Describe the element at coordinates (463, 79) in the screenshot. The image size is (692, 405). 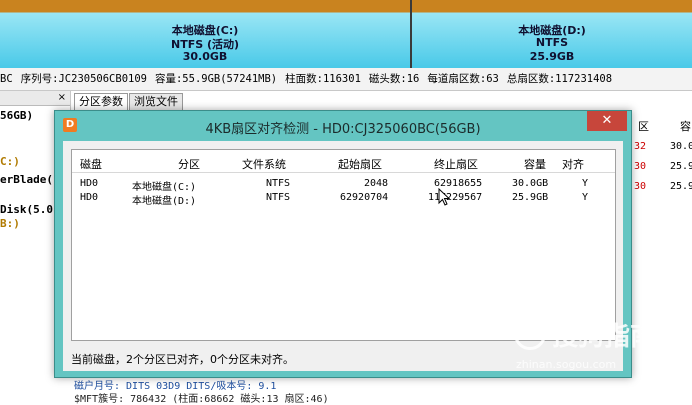
I see `disk-sectors-per-track: 每道扇区数:63` at that location.